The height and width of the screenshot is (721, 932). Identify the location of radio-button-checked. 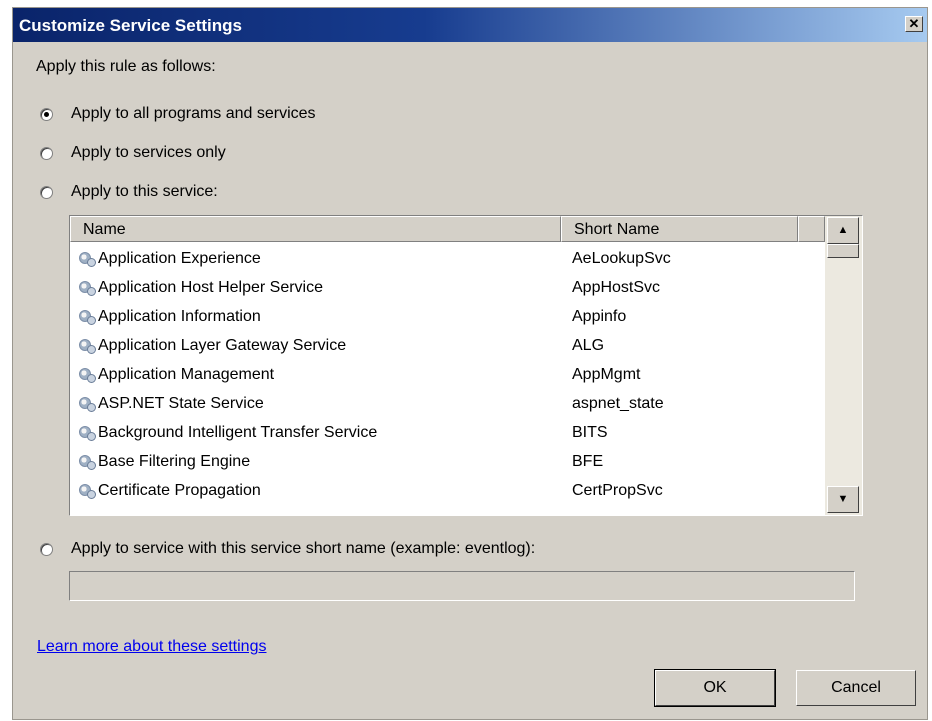
(46, 114).